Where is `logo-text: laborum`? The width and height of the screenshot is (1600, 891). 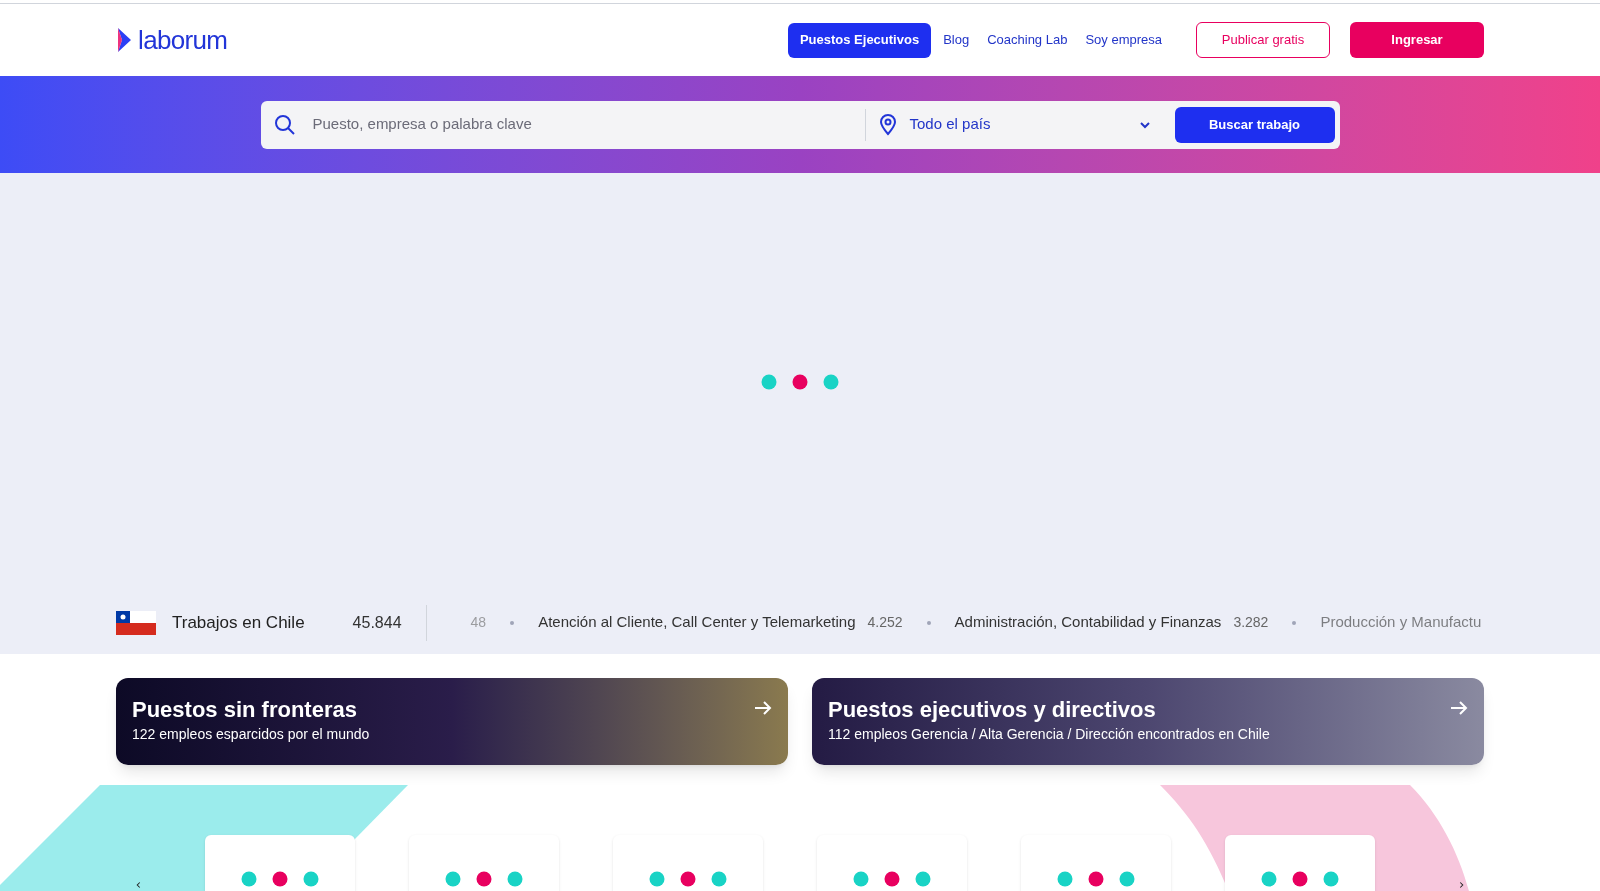
logo-text: laborum is located at coordinates (183, 40).